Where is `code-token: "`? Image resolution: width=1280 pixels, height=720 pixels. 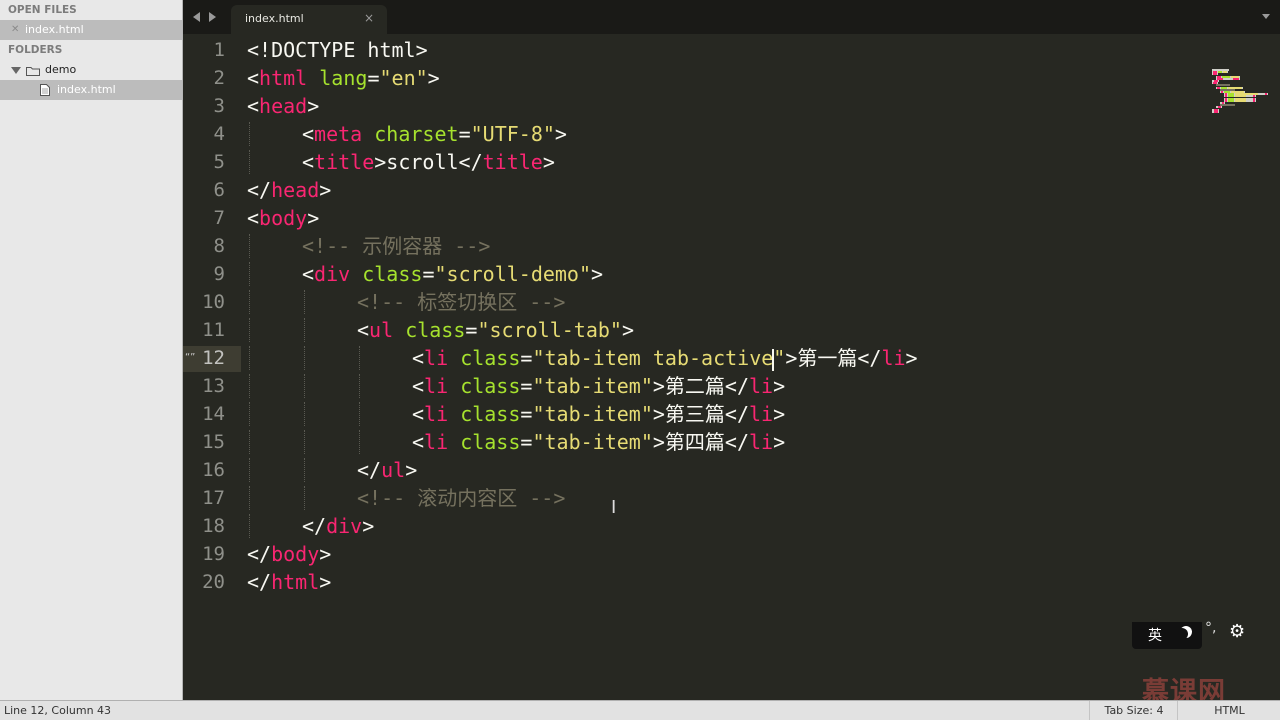 code-token: " is located at coordinates (779, 358).